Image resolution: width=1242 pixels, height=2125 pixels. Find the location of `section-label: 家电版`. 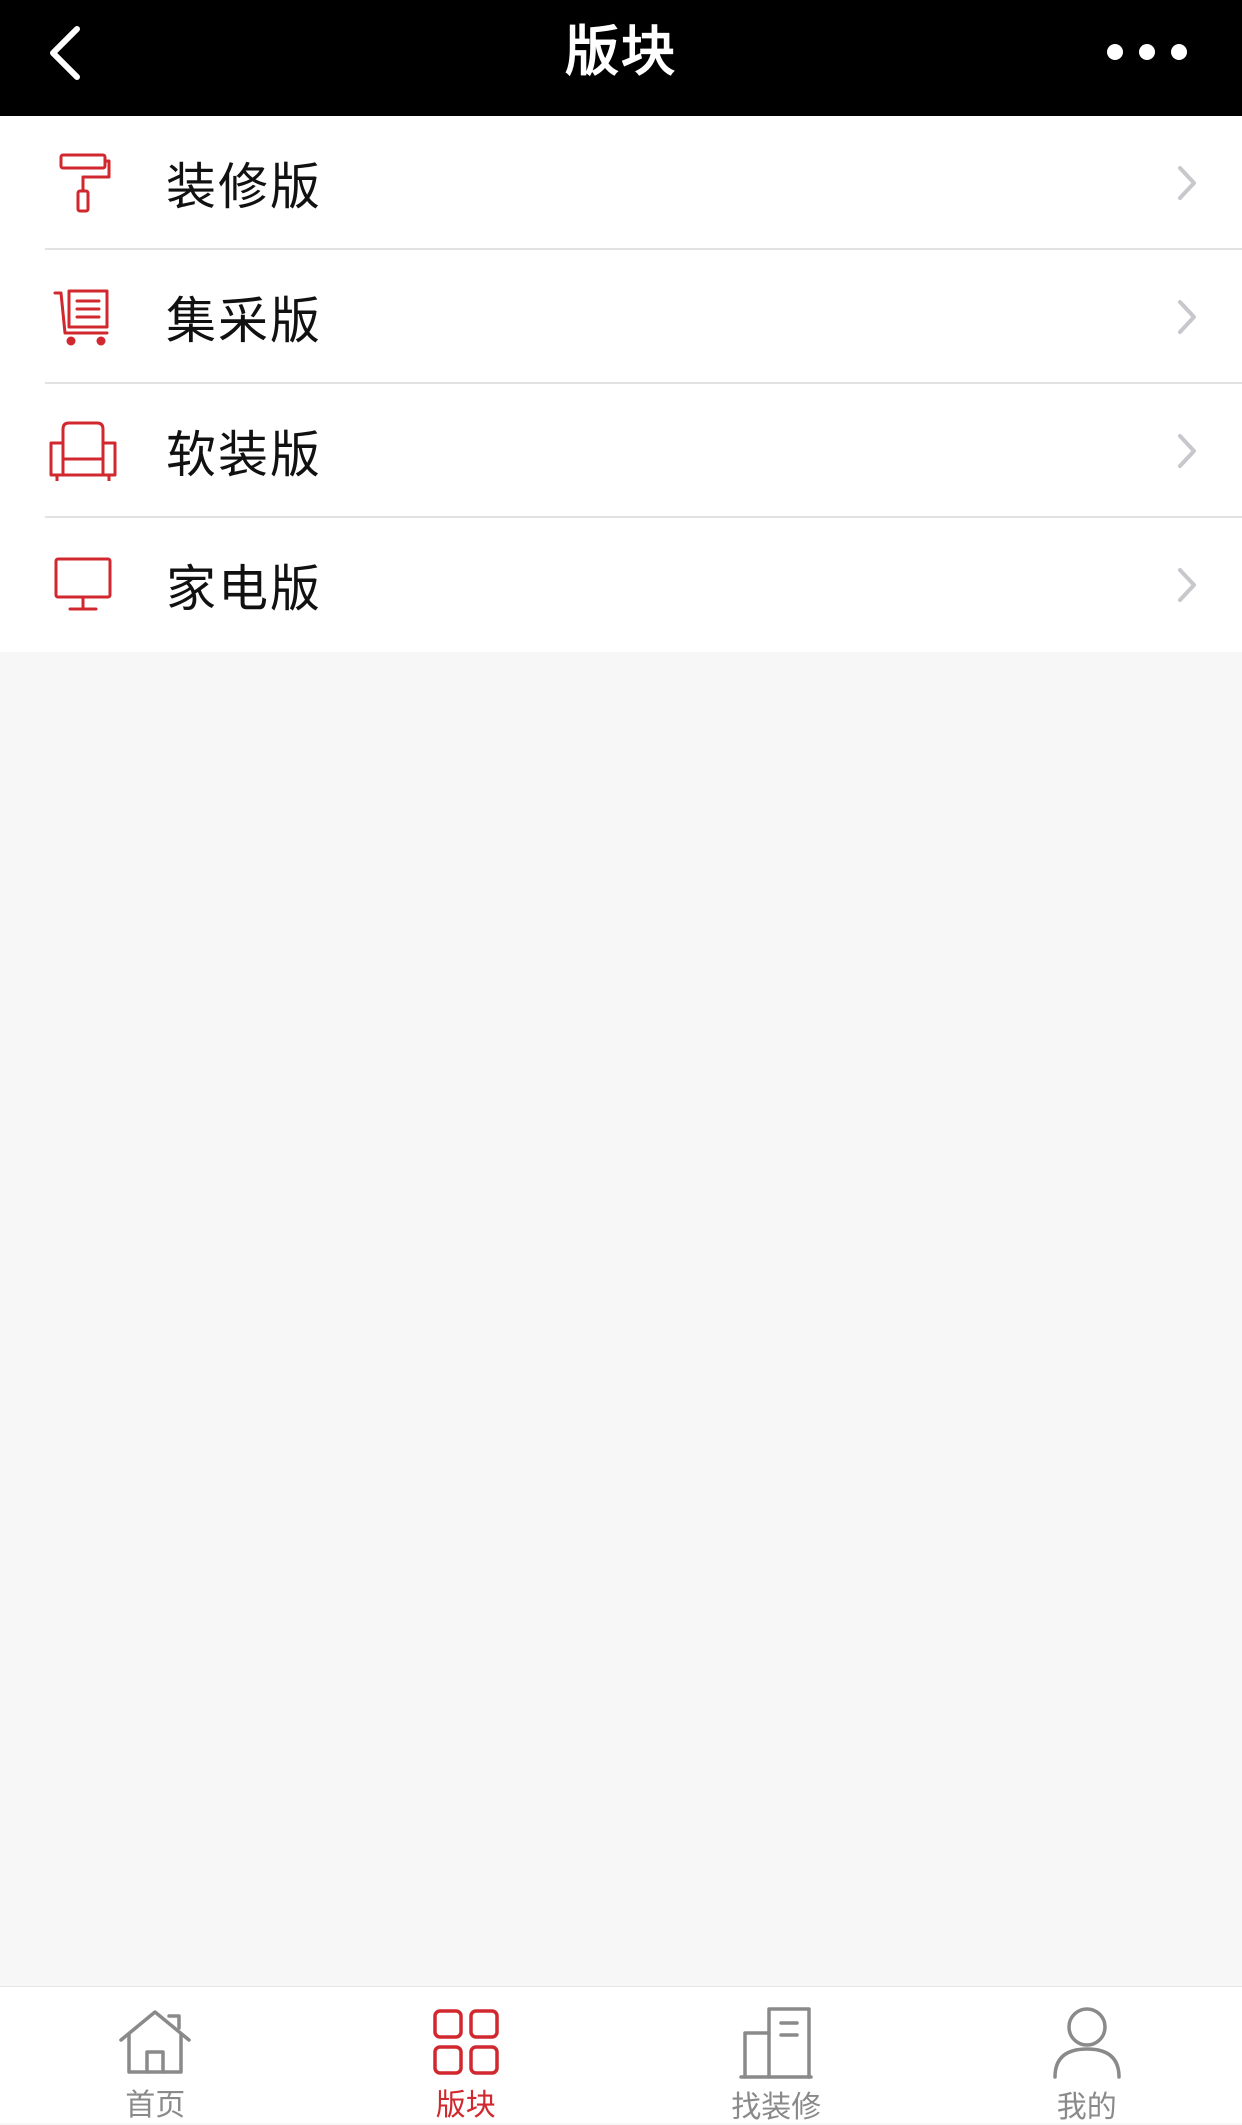

section-label: 家电版 is located at coordinates (244, 585).